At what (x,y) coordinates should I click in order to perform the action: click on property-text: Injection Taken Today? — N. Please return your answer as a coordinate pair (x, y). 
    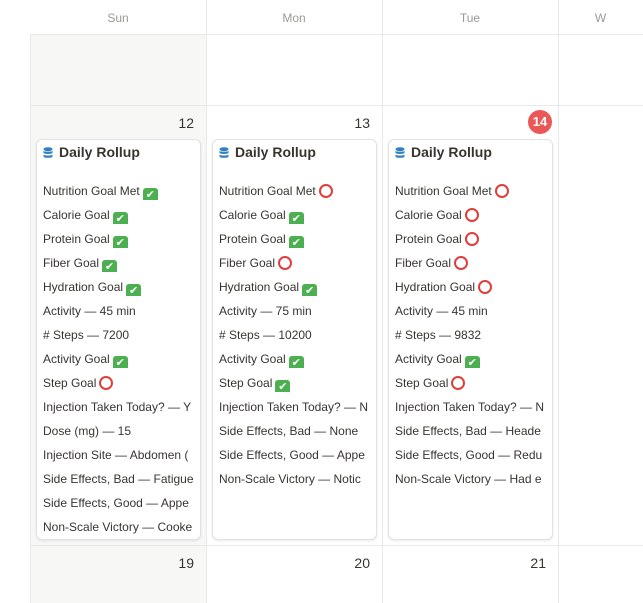
    Looking at the image, I should click on (293, 407).